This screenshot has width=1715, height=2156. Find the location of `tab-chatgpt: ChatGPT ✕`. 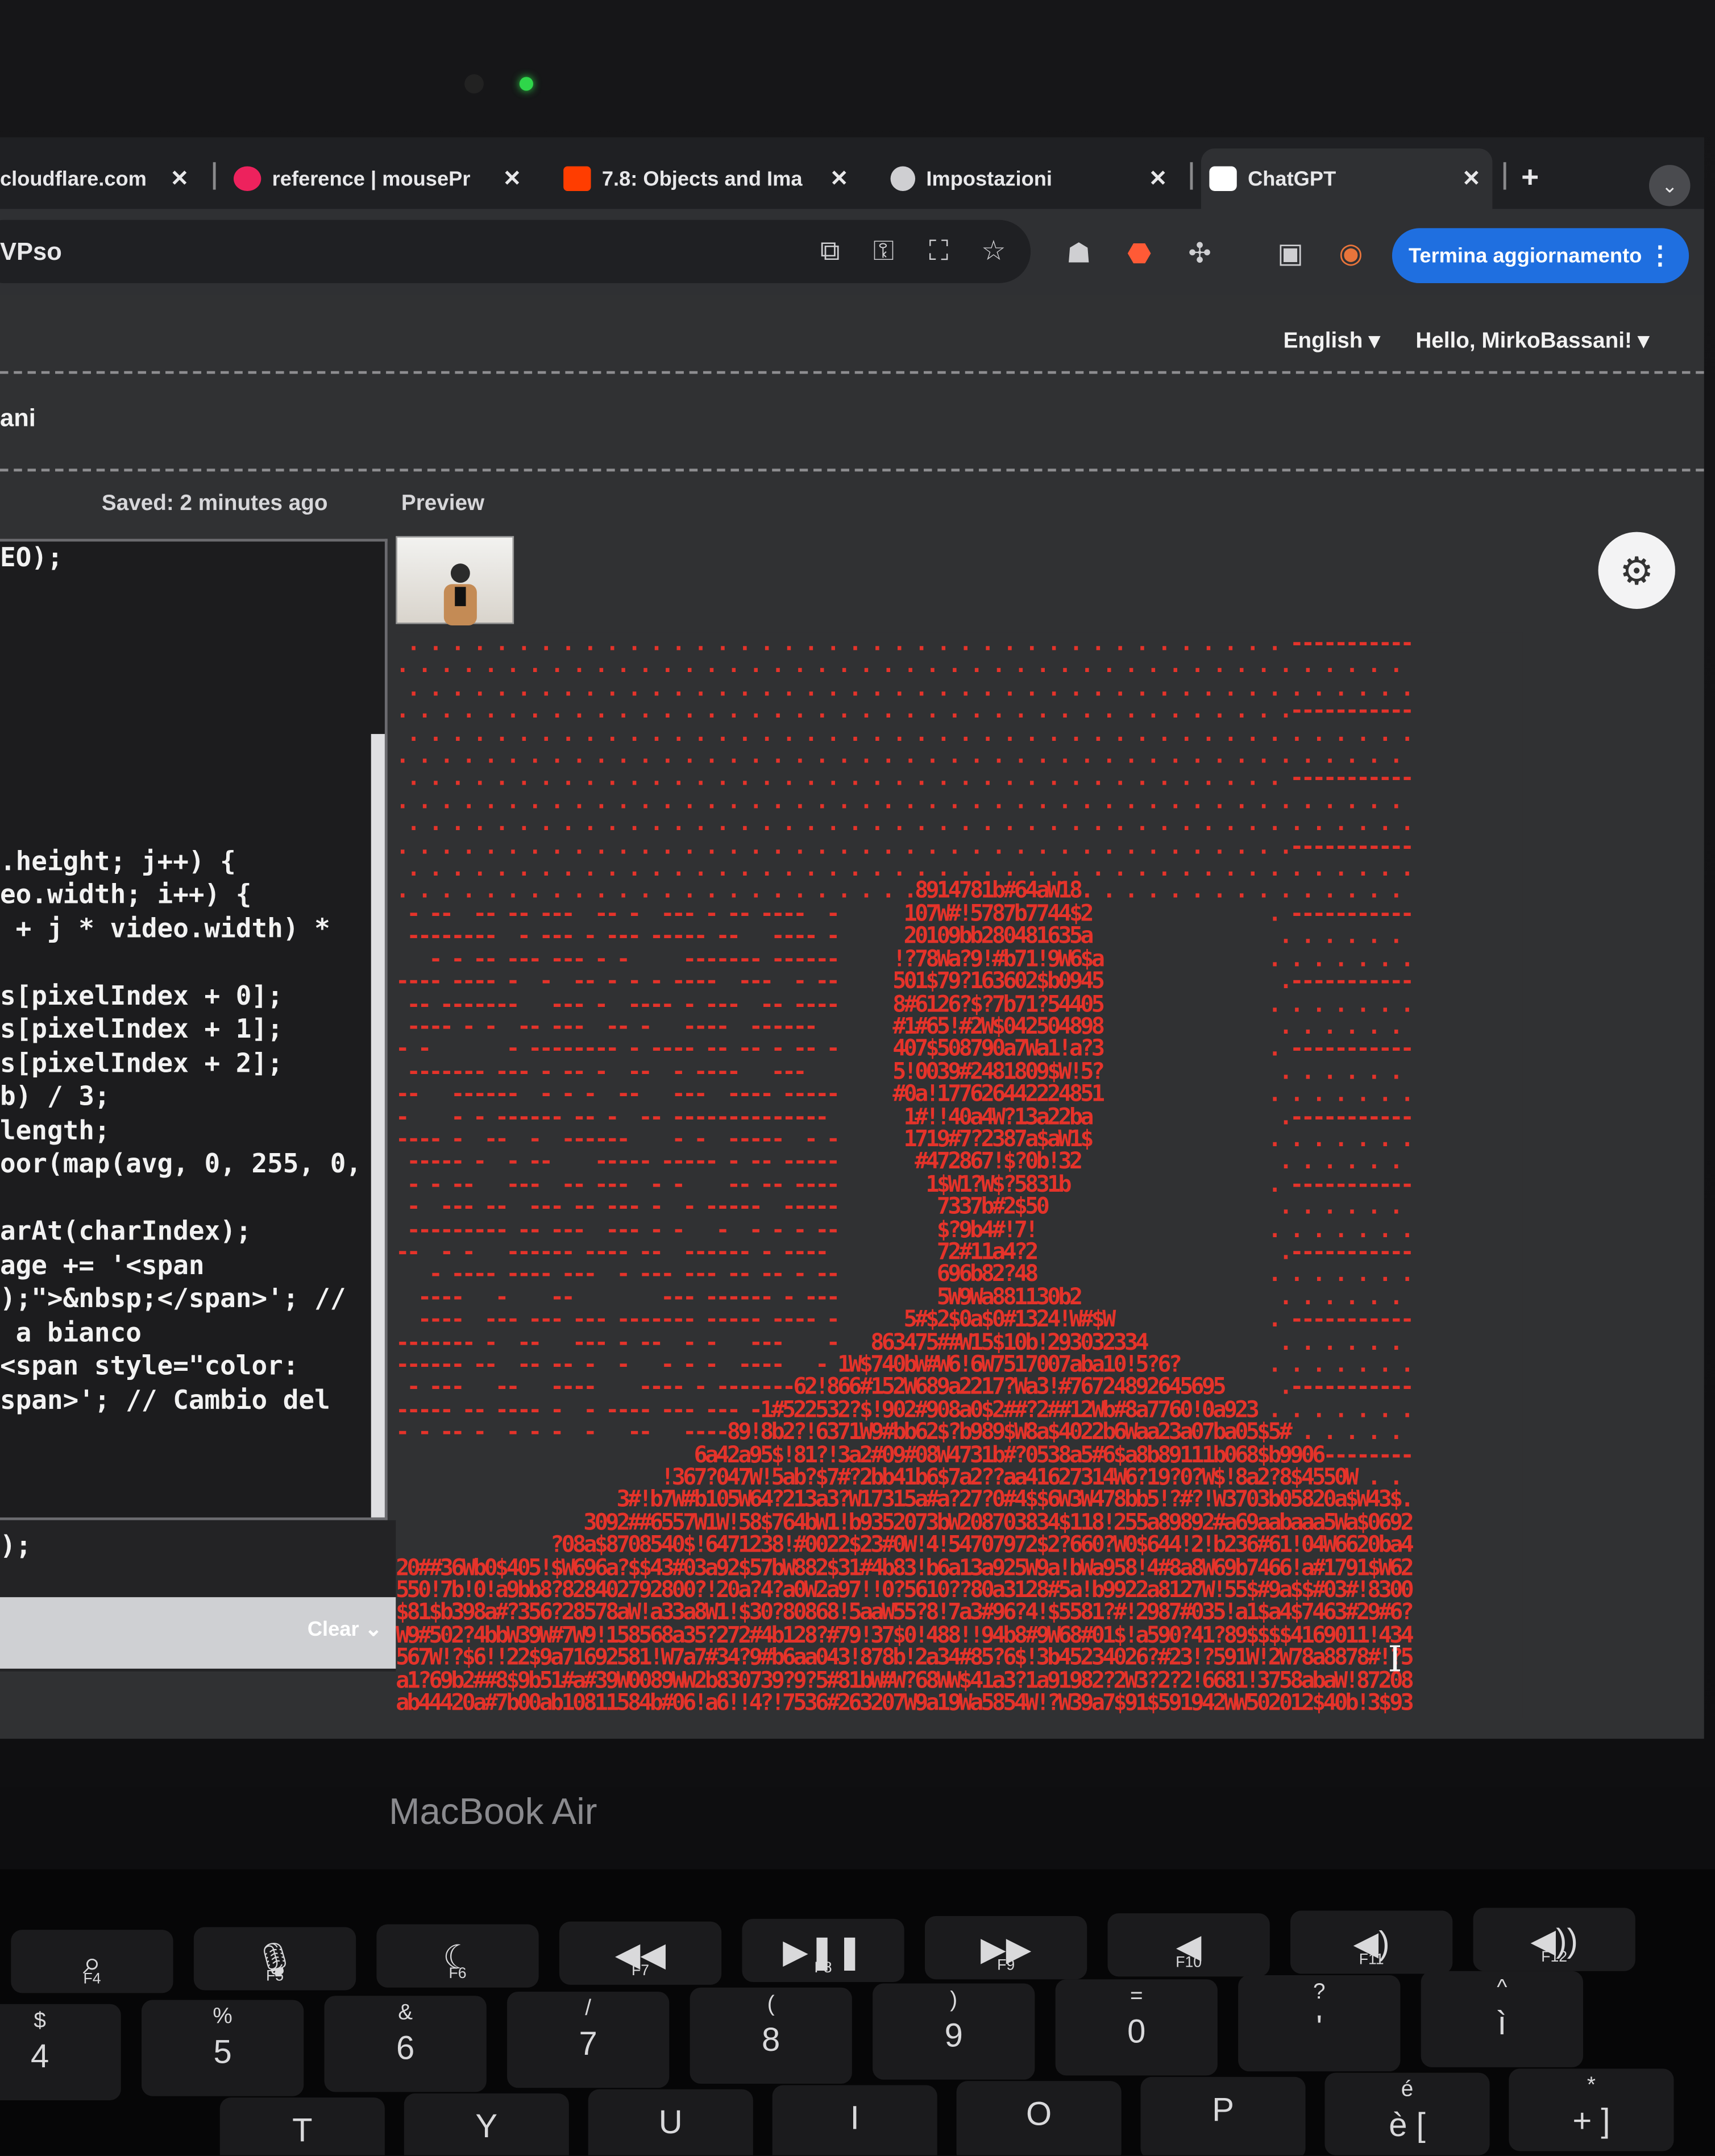

tab-chatgpt: ChatGPT ✕ is located at coordinates (1347, 178).